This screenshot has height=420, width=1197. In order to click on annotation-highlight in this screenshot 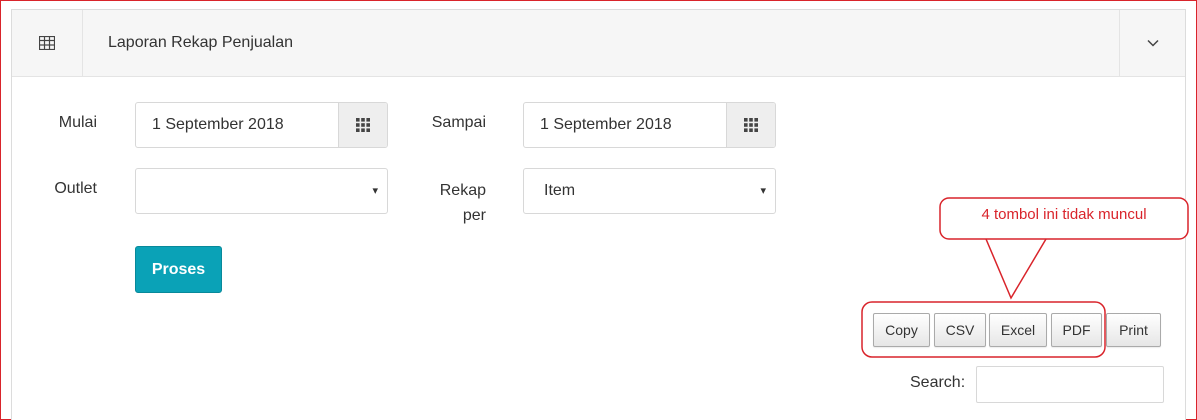, I will do `click(983, 329)`.